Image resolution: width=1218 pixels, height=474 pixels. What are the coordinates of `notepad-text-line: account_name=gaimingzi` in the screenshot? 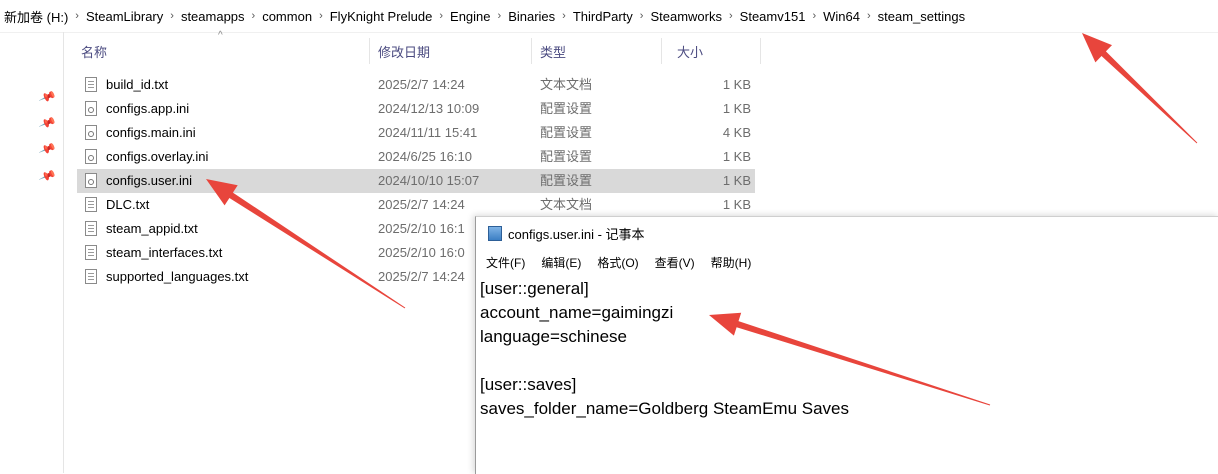 It's located at (577, 312).